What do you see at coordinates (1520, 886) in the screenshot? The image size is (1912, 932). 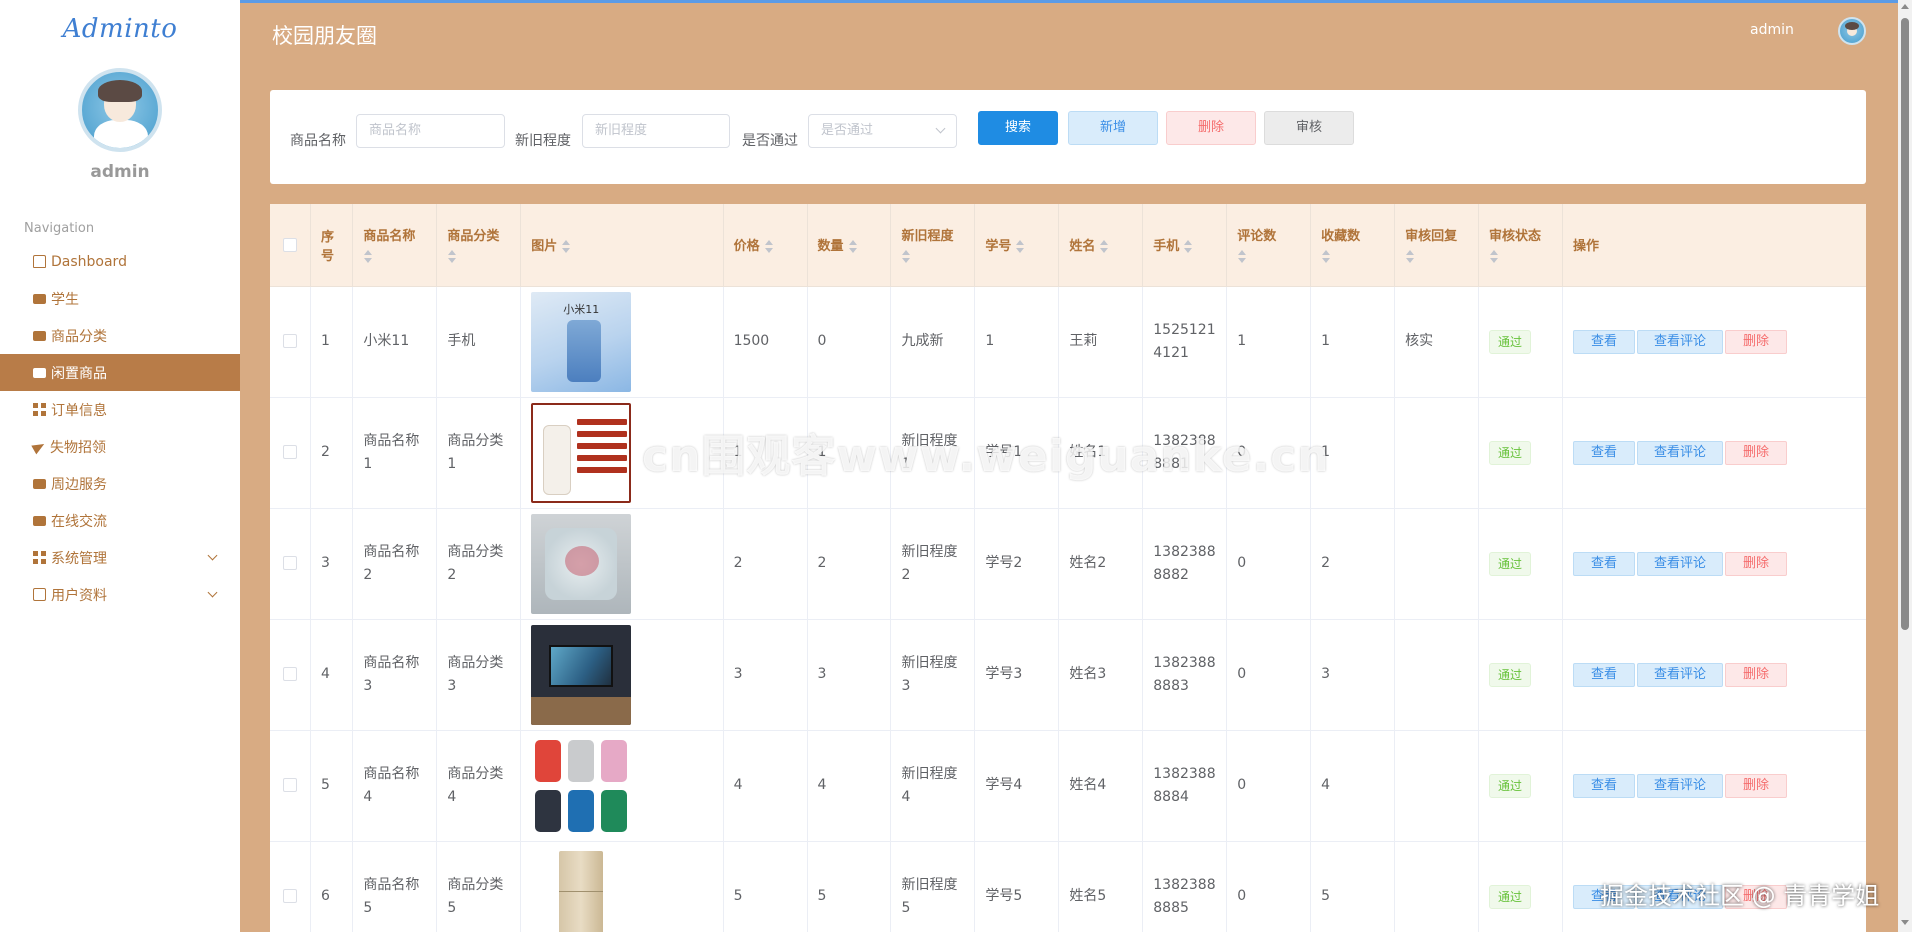 I see `status-cell: 通过` at bounding box center [1520, 886].